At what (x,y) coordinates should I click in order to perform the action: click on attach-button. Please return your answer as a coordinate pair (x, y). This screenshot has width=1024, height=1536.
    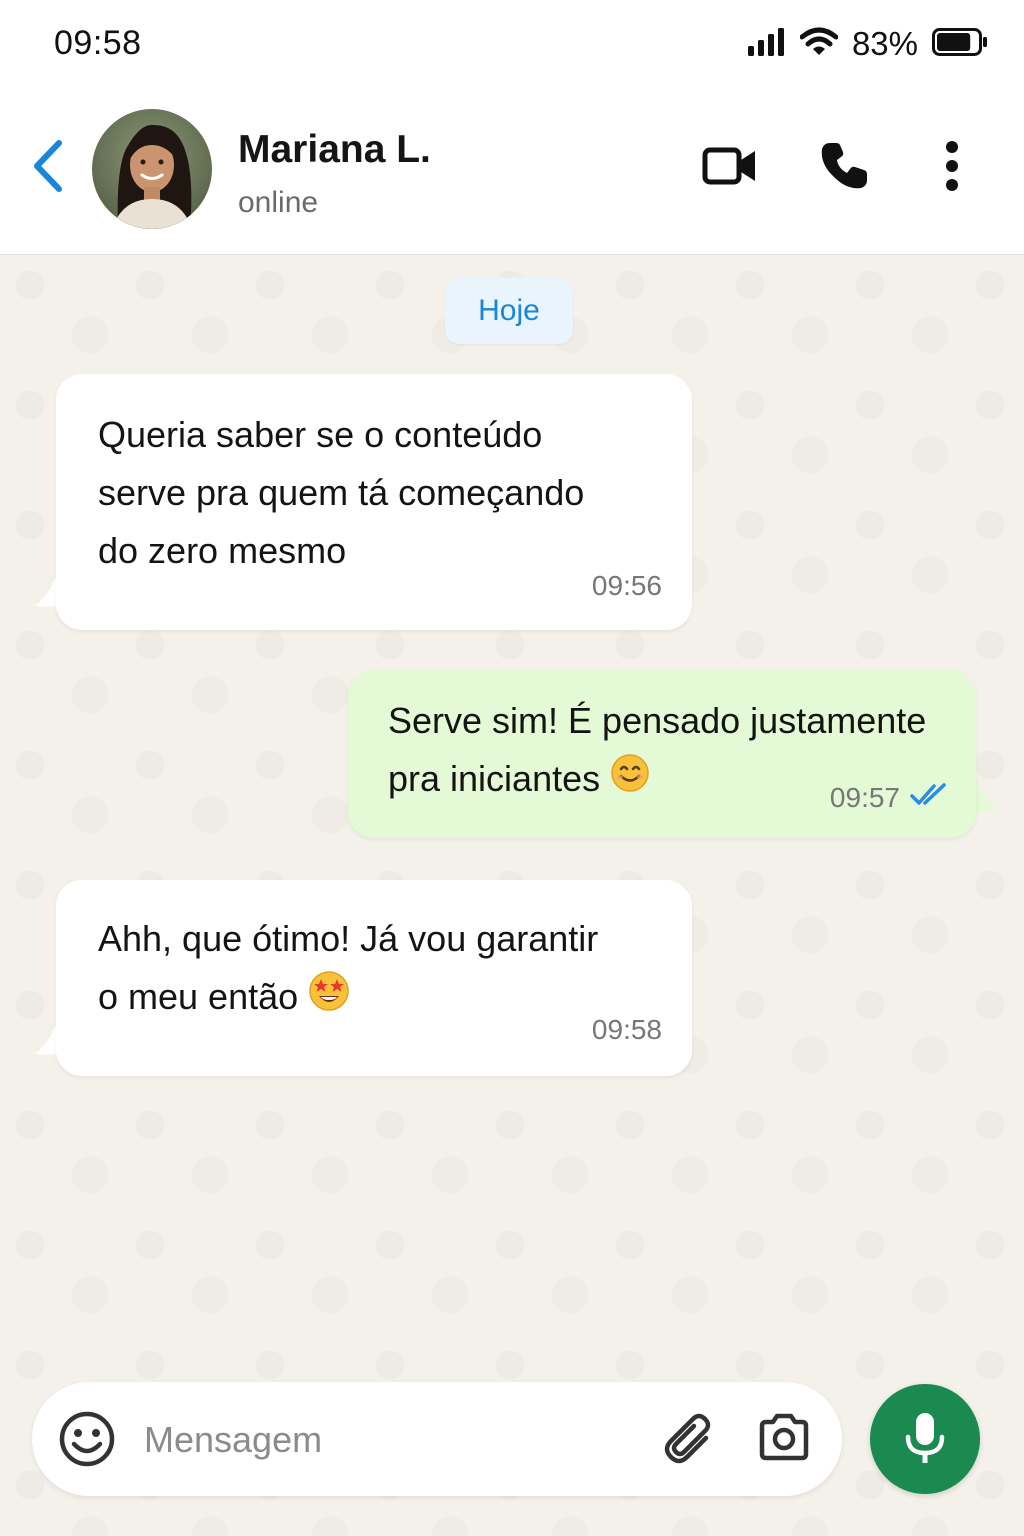
    Looking at the image, I should click on (690, 1440).